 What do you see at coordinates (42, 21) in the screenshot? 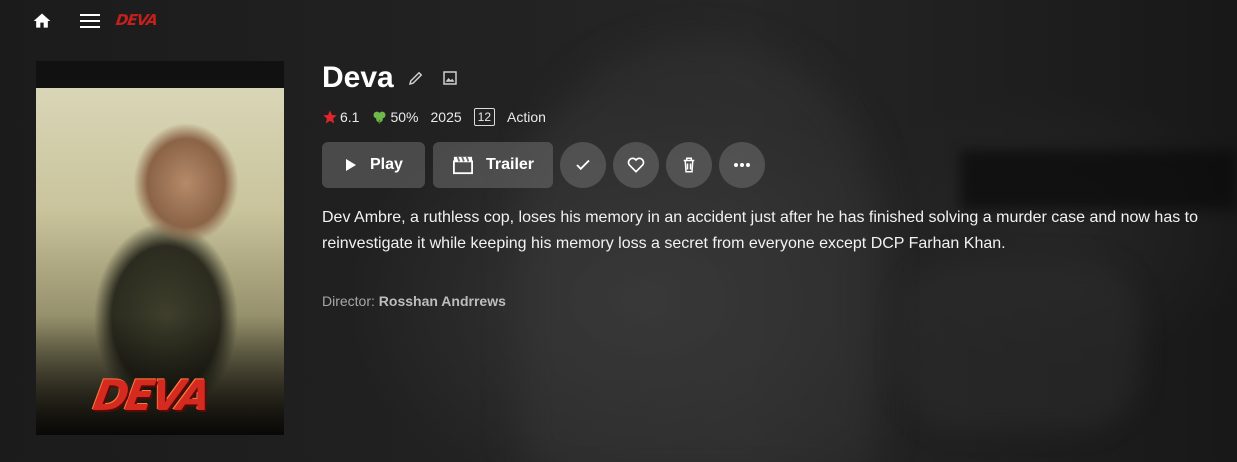
I see `home-icon` at bounding box center [42, 21].